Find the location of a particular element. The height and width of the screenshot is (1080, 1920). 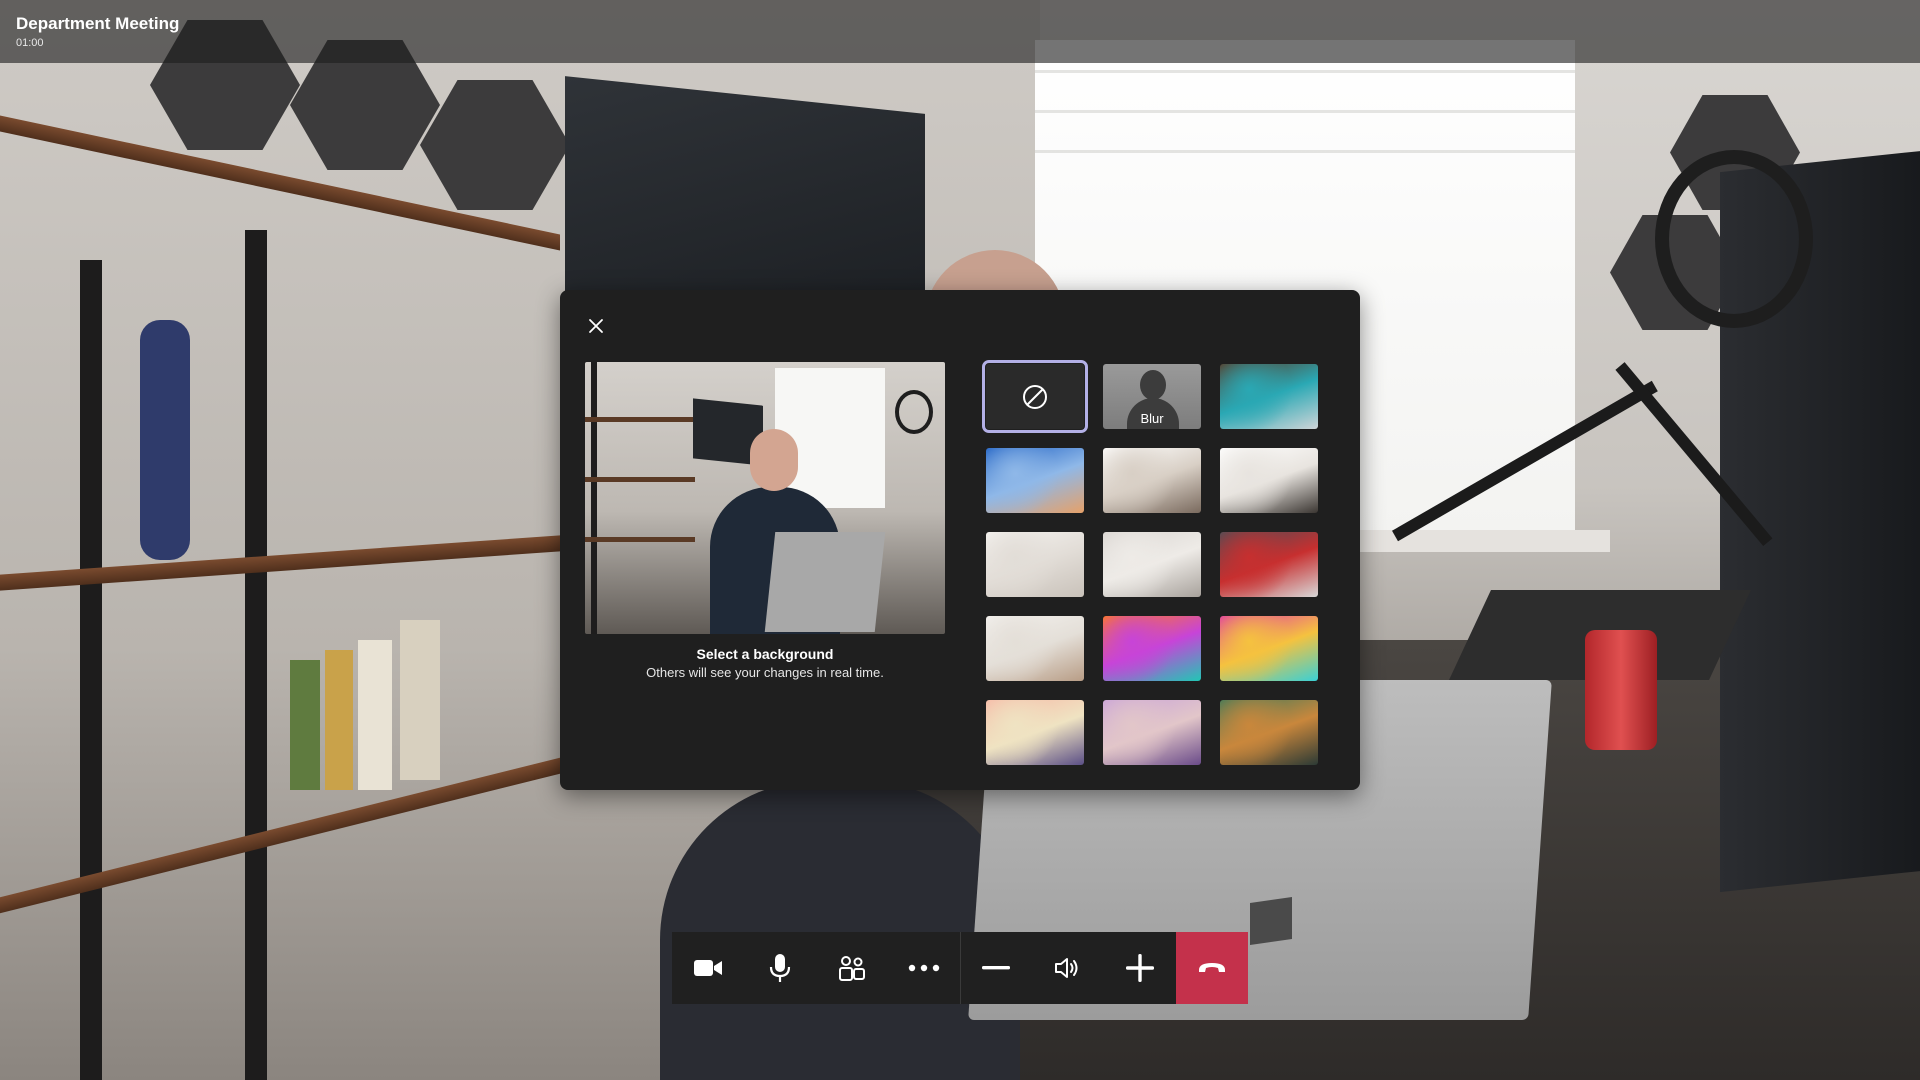

minus-icon is located at coordinates (996, 968).